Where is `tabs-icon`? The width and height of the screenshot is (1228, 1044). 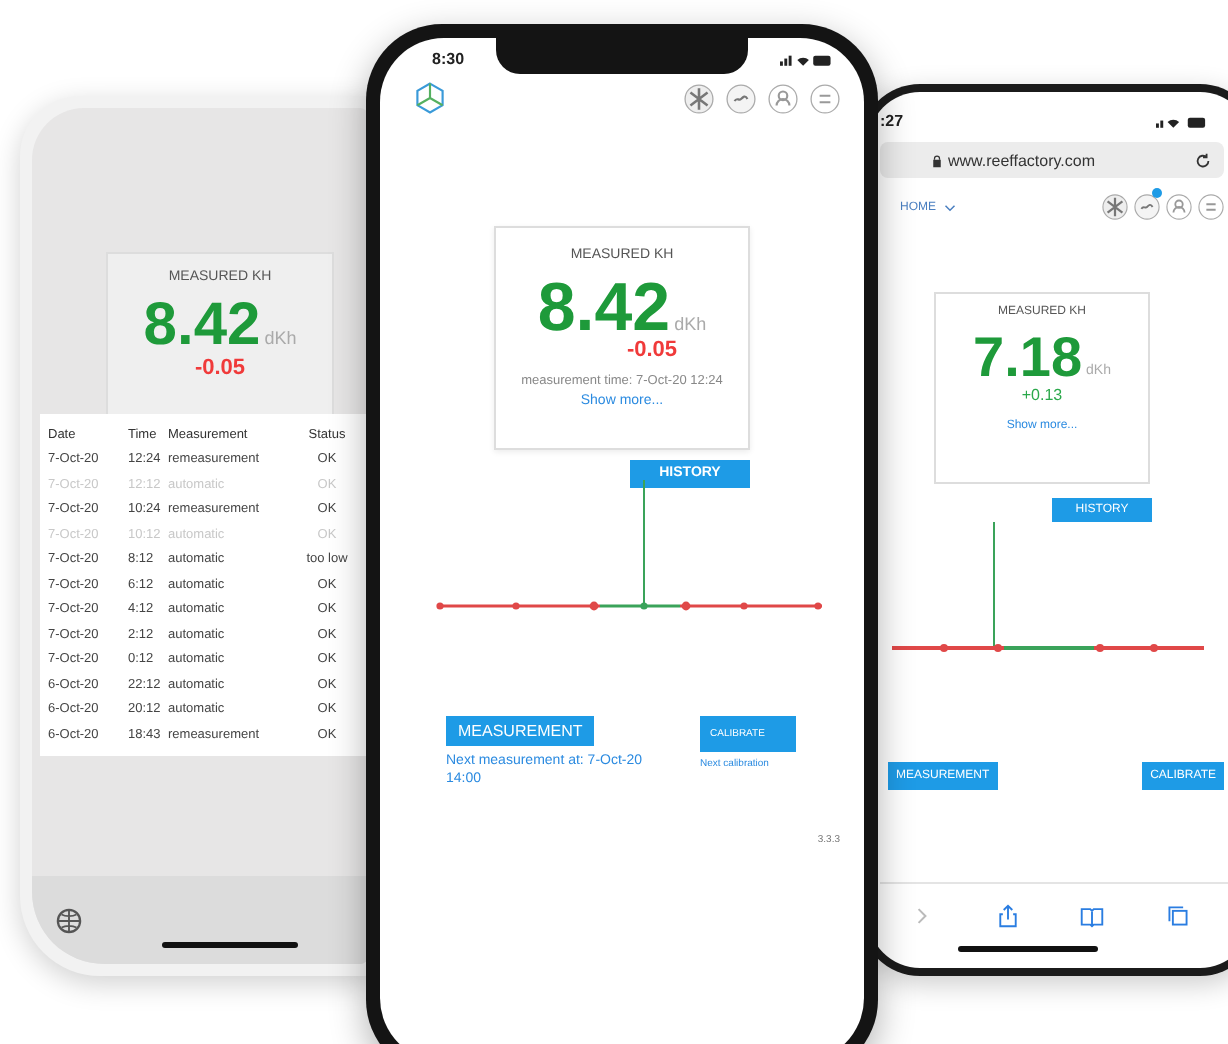 tabs-icon is located at coordinates (1177, 916).